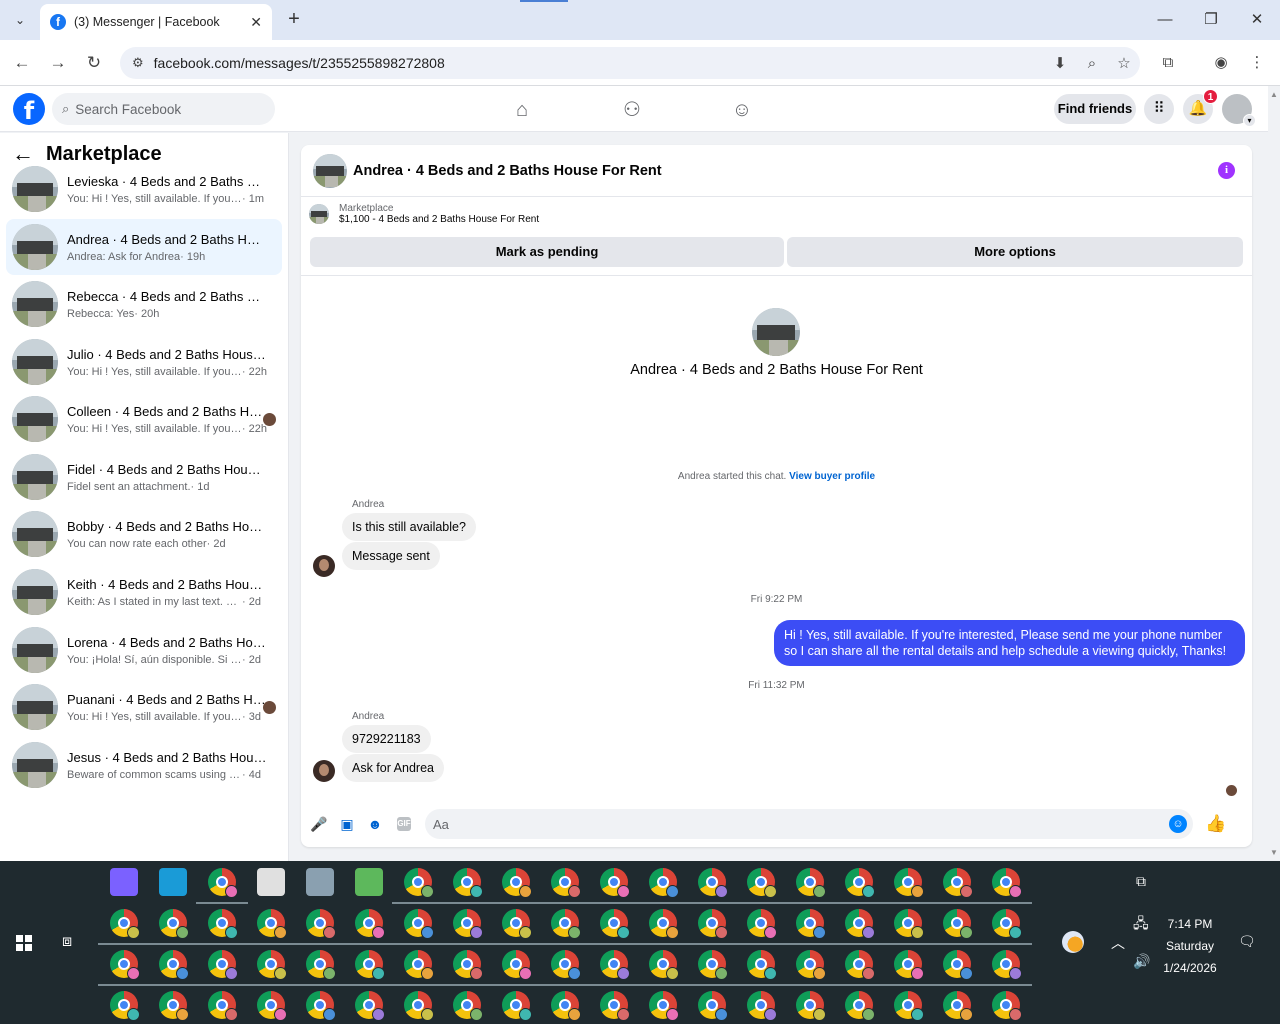  I want to click on install-app-icon: ⬇, so click(1060, 63).